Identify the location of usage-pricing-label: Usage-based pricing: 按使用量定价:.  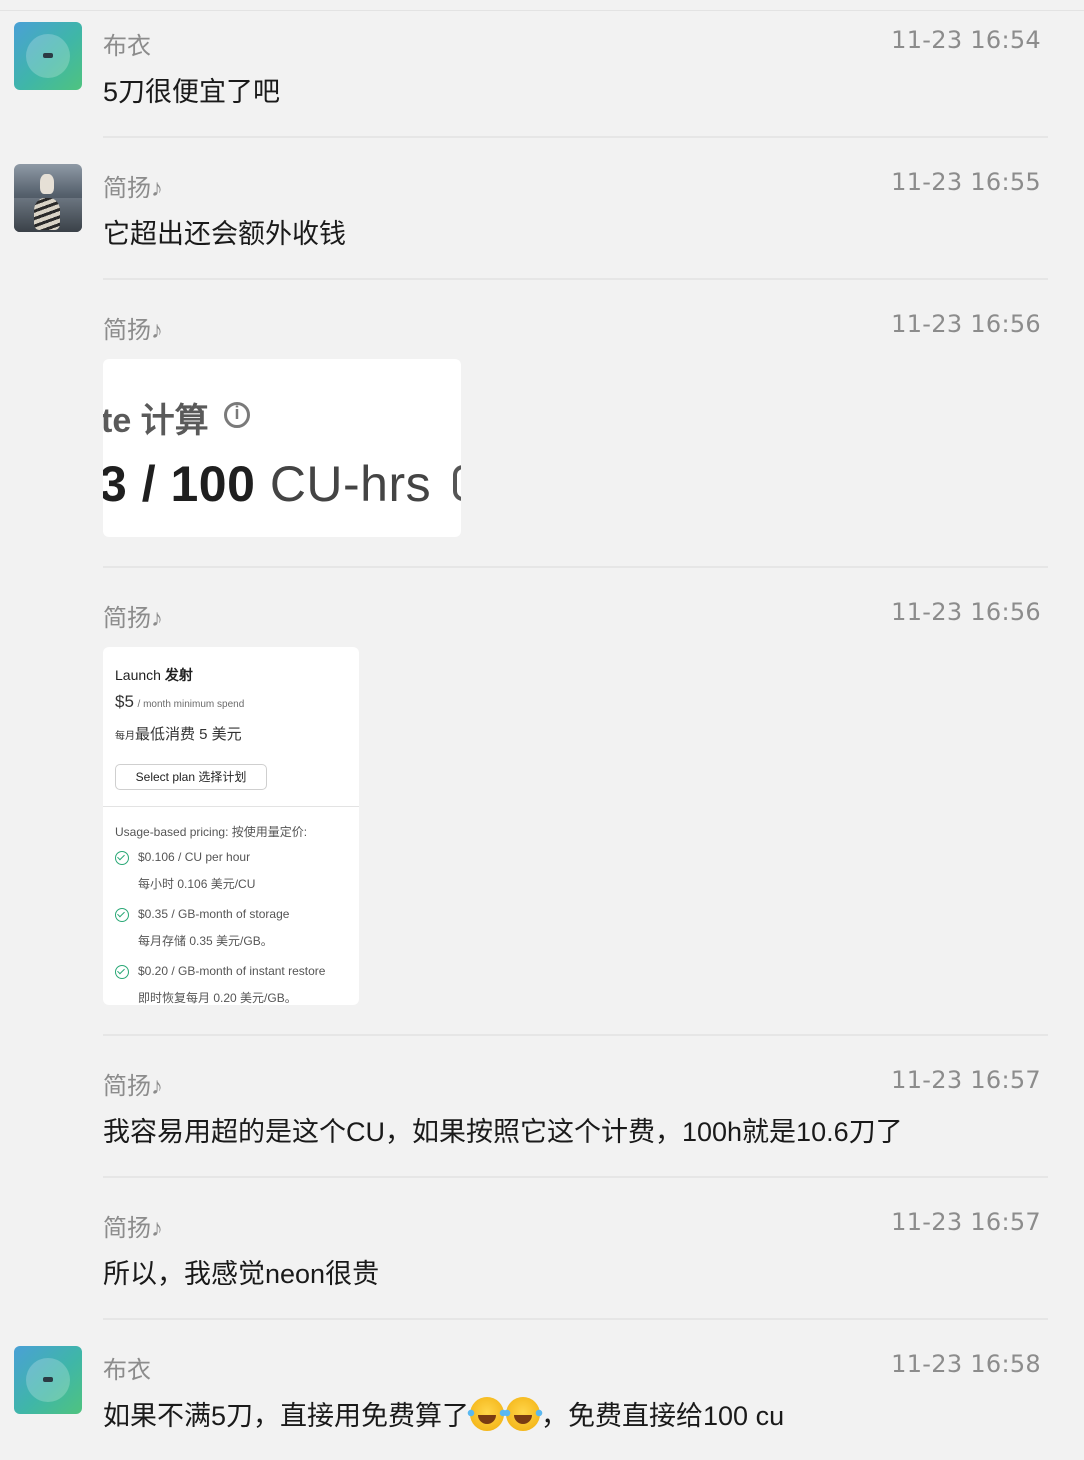
(211, 832).